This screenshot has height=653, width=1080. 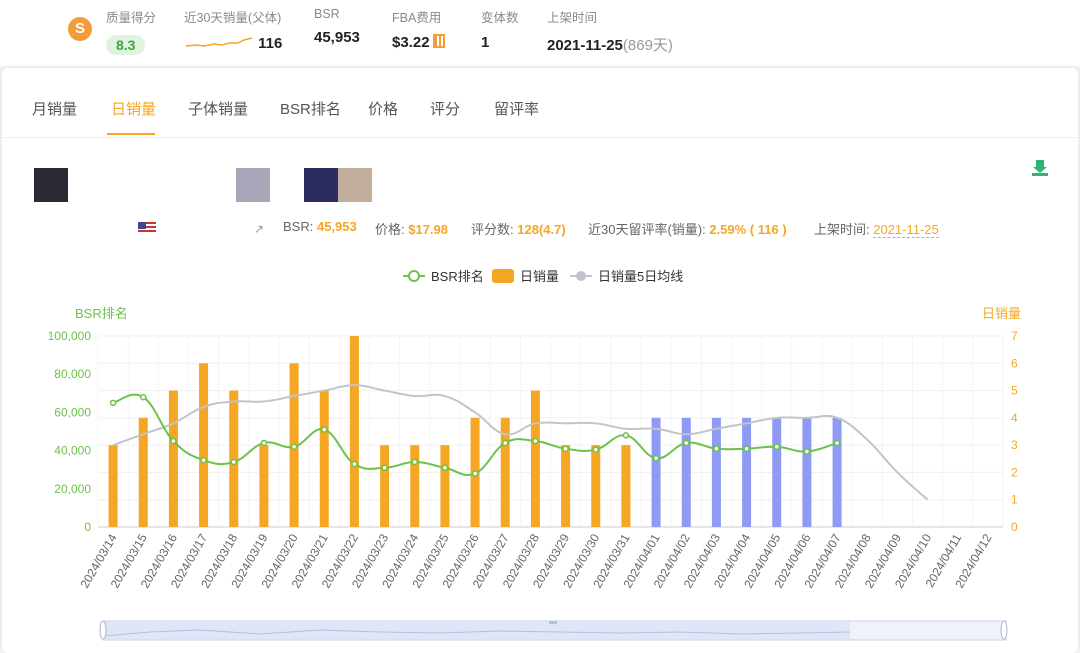 What do you see at coordinates (72, 374) in the screenshot?
I see `y-left-tick-label: 80,000` at bounding box center [72, 374].